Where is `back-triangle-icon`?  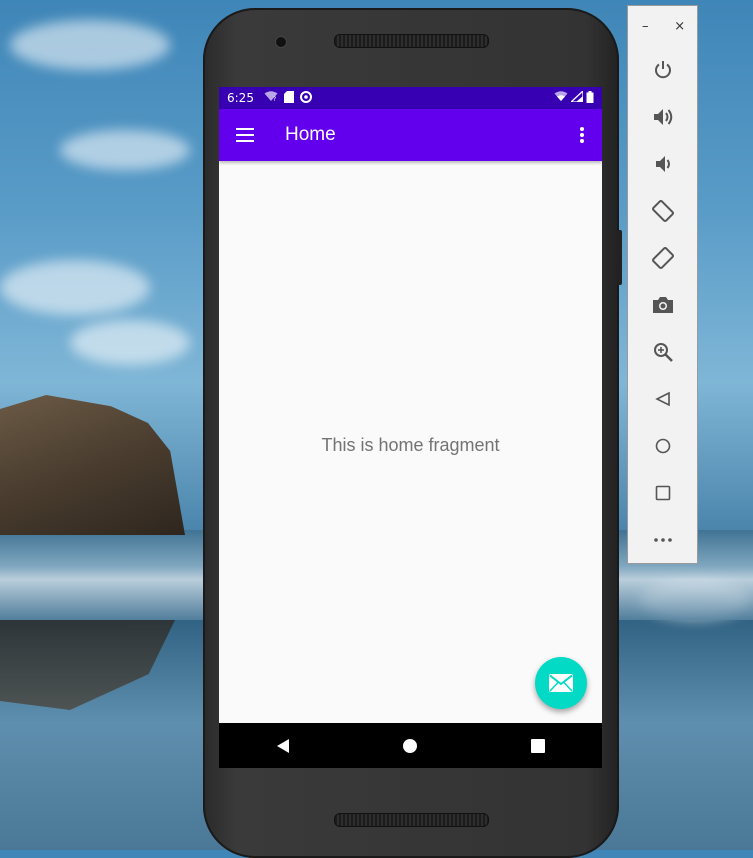
back-triangle-icon is located at coordinates (662, 398).